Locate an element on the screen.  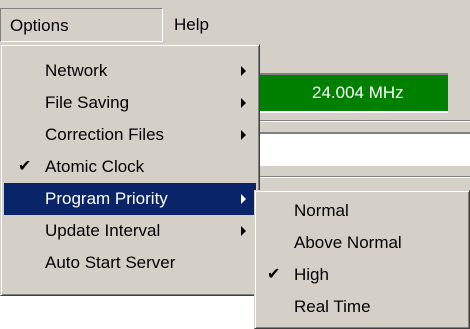
menu-item-network: Network is located at coordinates (130, 71).